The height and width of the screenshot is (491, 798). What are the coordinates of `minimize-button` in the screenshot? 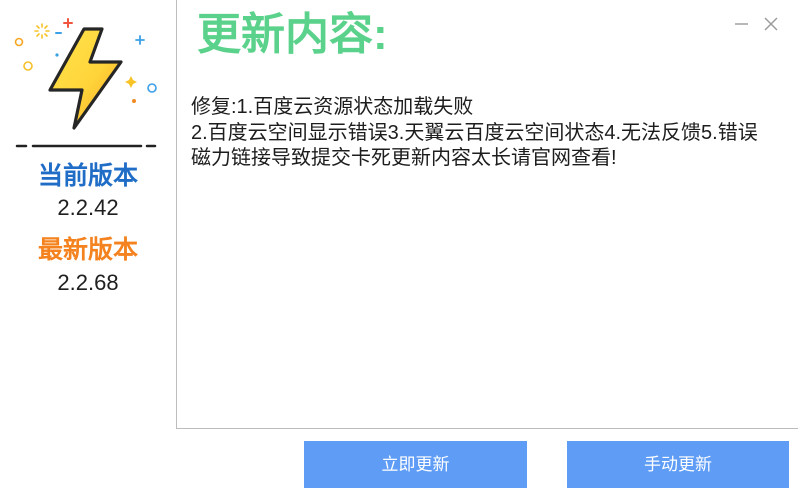 It's located at (741, 24).